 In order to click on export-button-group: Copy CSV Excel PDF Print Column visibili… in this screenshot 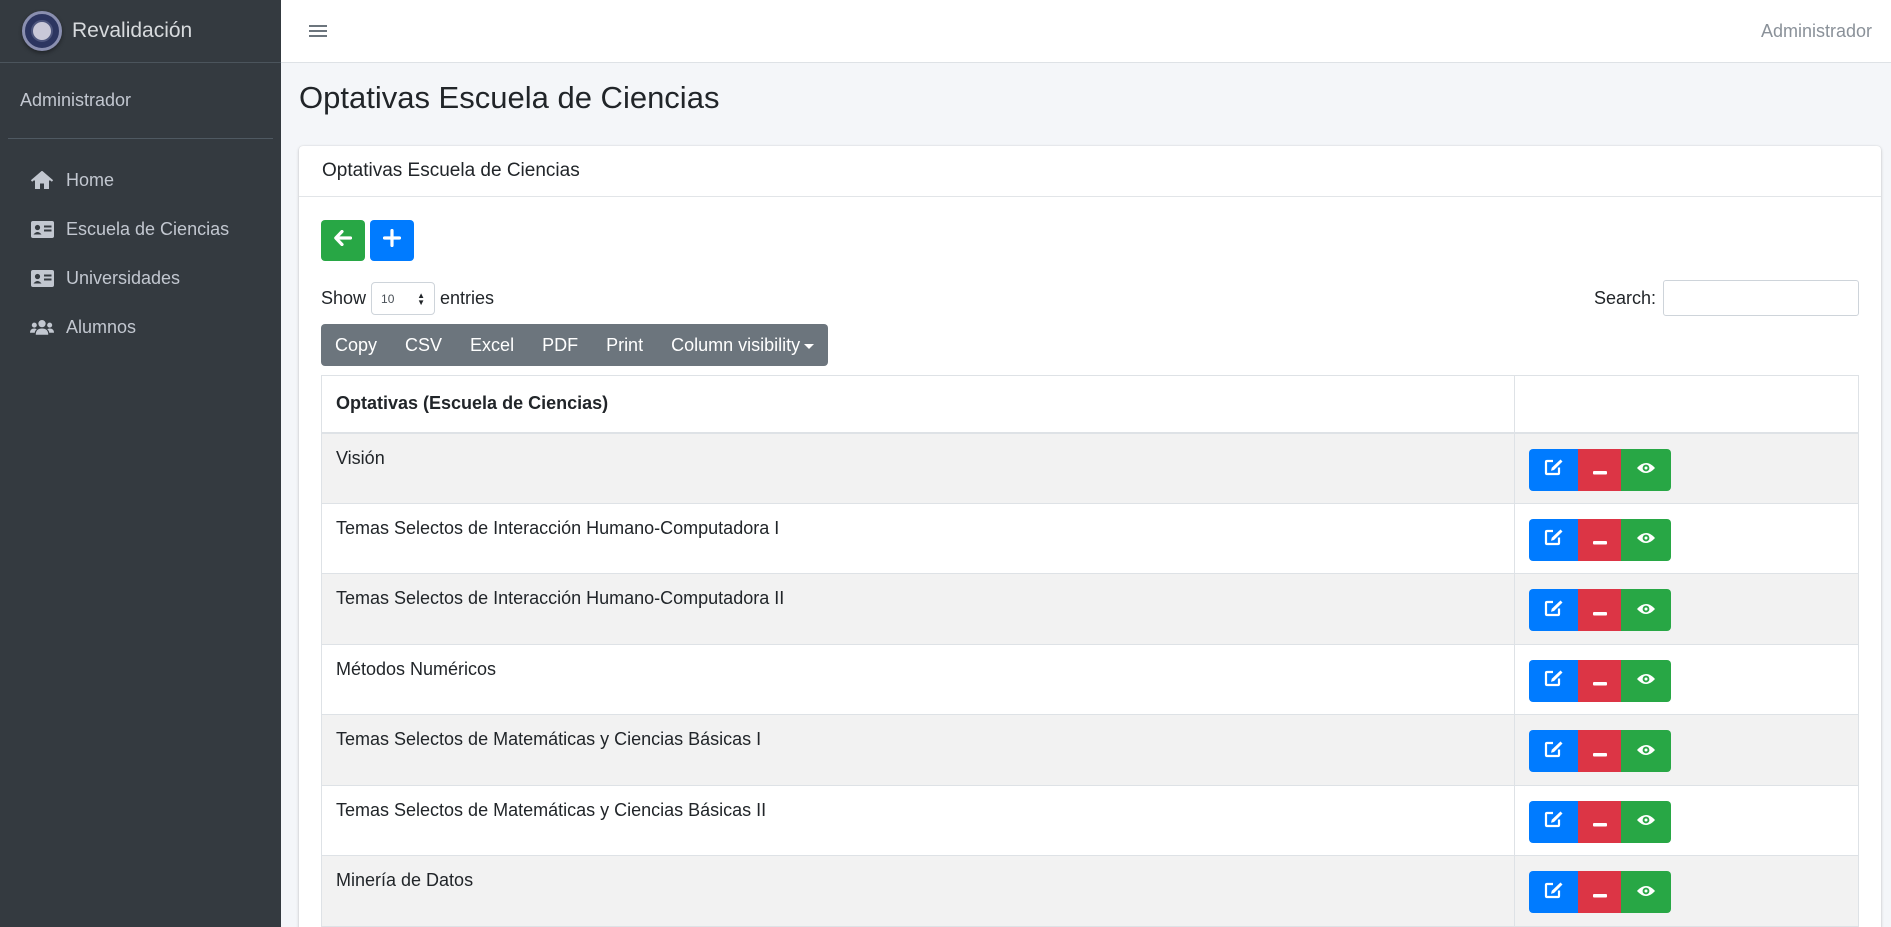, I will do `click(575, 345)`.